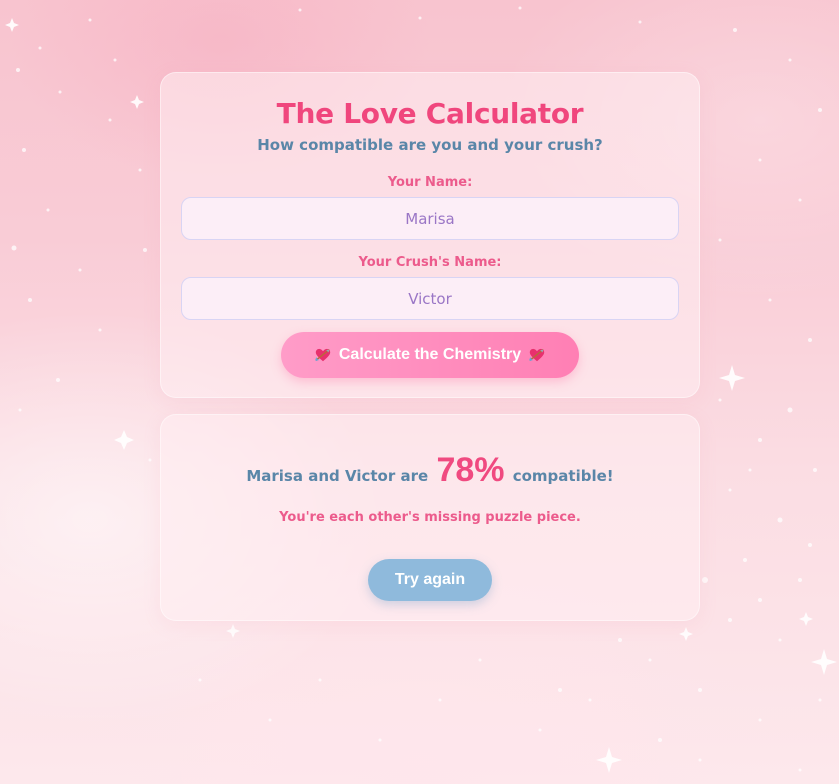 The height and width of the screenshot is (784, 839). What do you see at coordinates (430, 113) in the screenshot?
I see `page-title: The Love Calculator` at bounding box center [430, 113].